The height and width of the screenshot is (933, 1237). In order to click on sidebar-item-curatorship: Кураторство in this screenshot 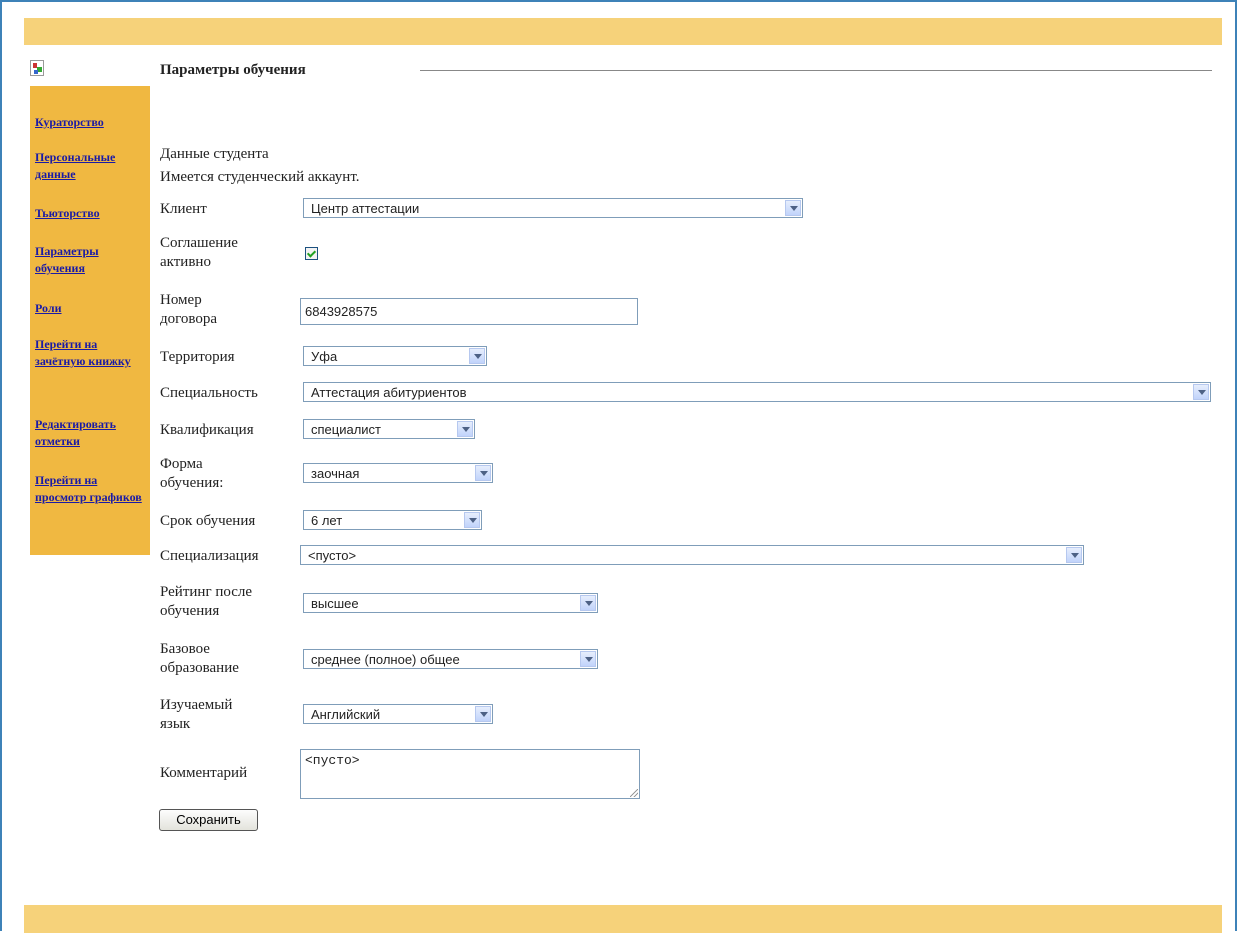, I will do `click(92, 122)`.